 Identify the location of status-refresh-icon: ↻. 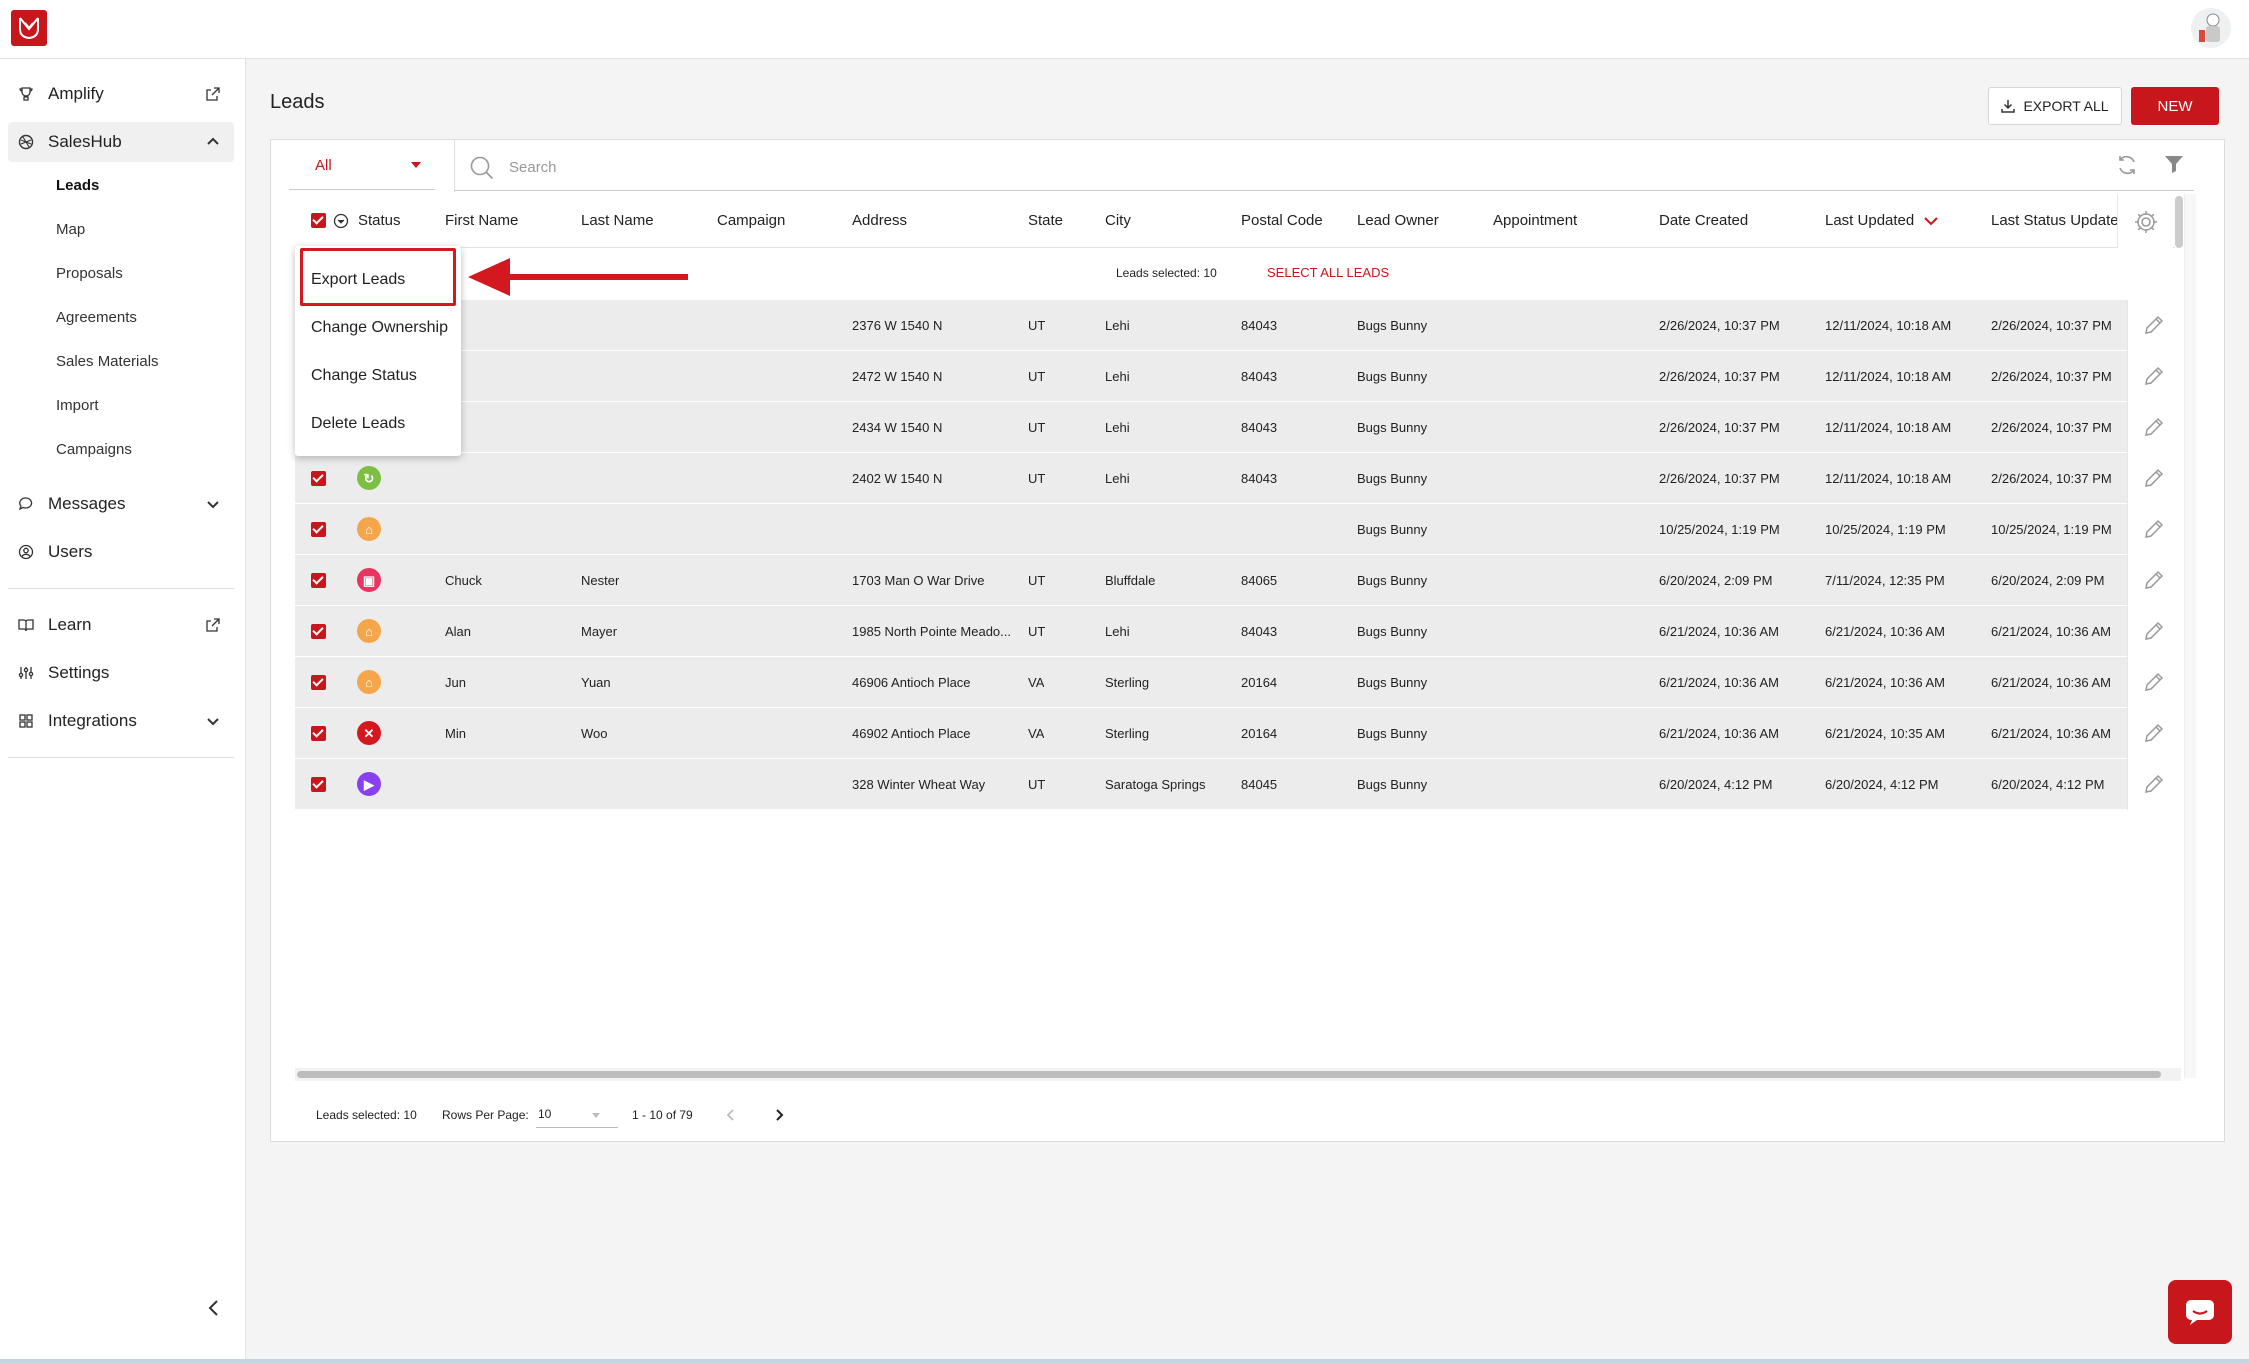
(369, 478).